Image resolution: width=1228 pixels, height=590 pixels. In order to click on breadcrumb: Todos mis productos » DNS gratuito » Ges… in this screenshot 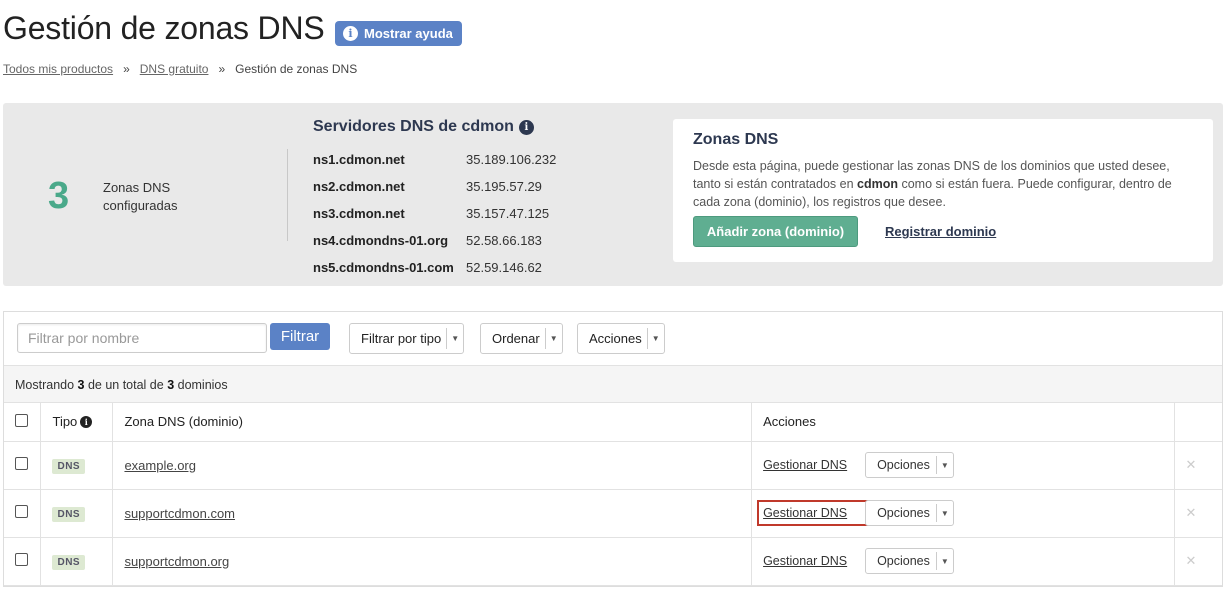, I will do `click(180, 69)`.